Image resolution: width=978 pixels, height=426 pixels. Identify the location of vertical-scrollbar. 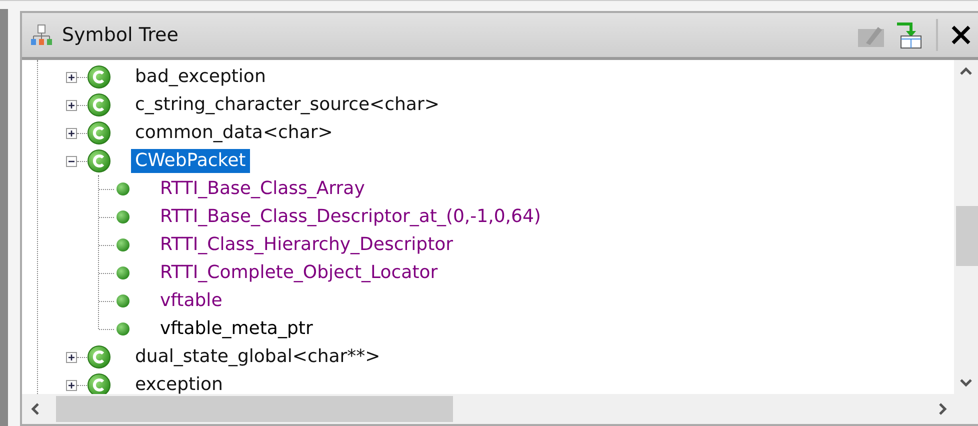
(966, 227).